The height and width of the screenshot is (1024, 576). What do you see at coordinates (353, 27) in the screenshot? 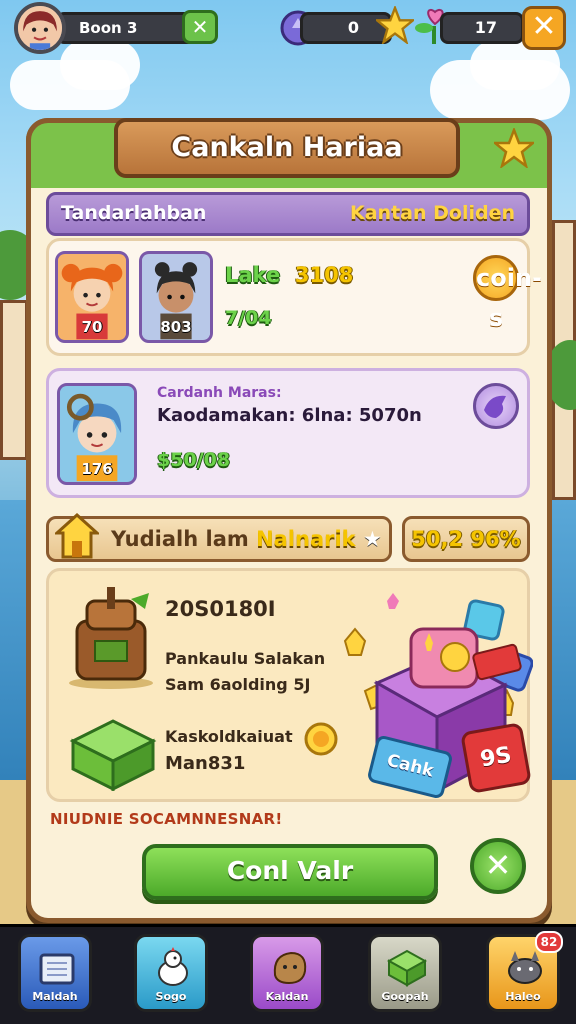
I see `currency-1-value: 0` at bounding box center [353, 27].